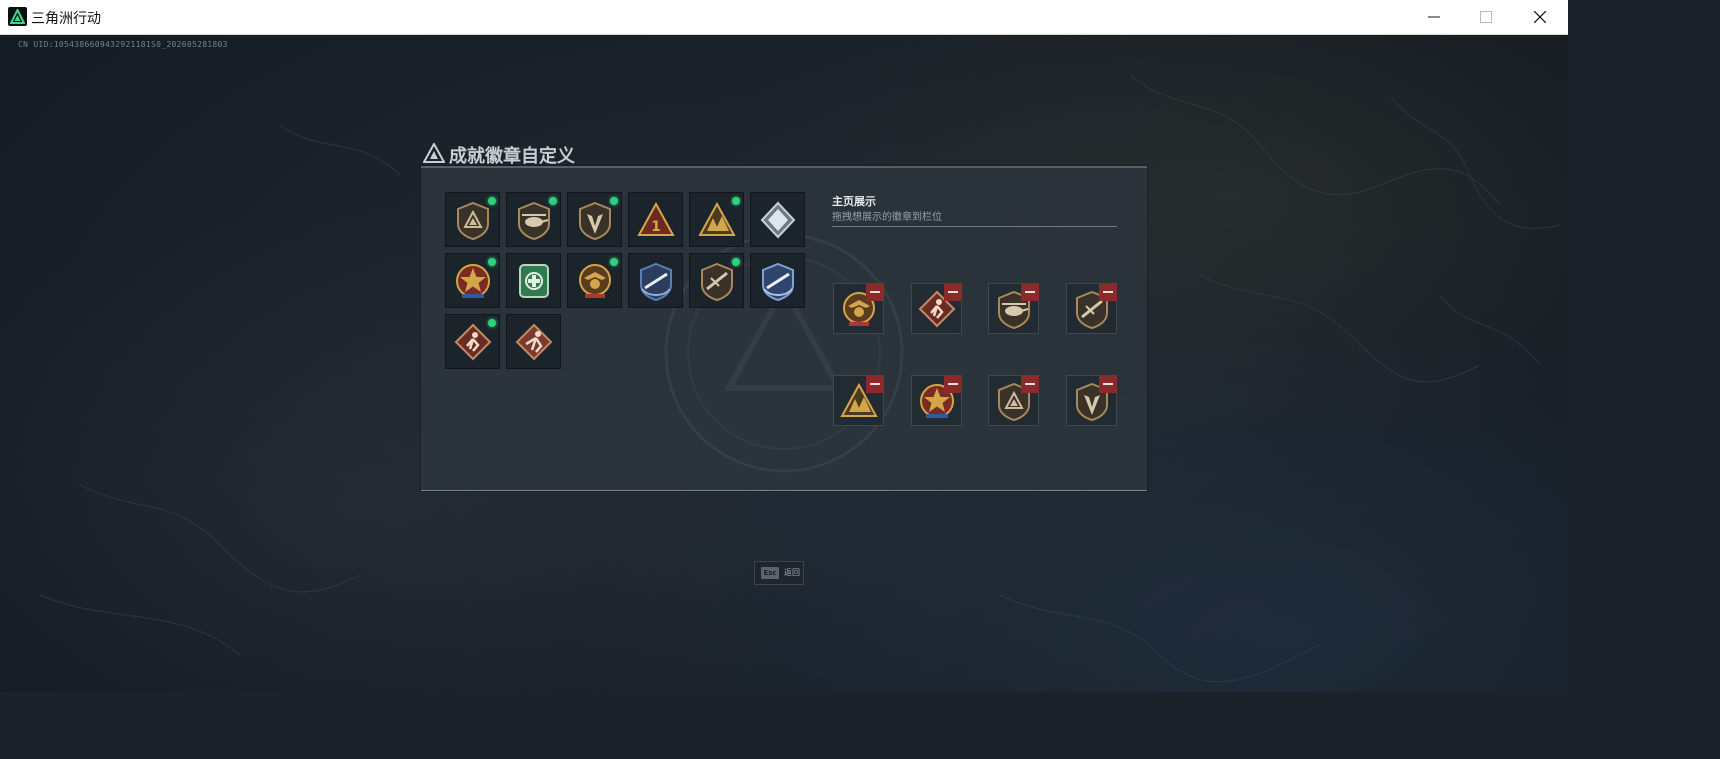 Image resolution: width=1720 pixels, height=759 pixels. What do you see at coordinates (770, 573) in the screenshot?
I see `esc-key: Esc` at bounding box center [770, 573].